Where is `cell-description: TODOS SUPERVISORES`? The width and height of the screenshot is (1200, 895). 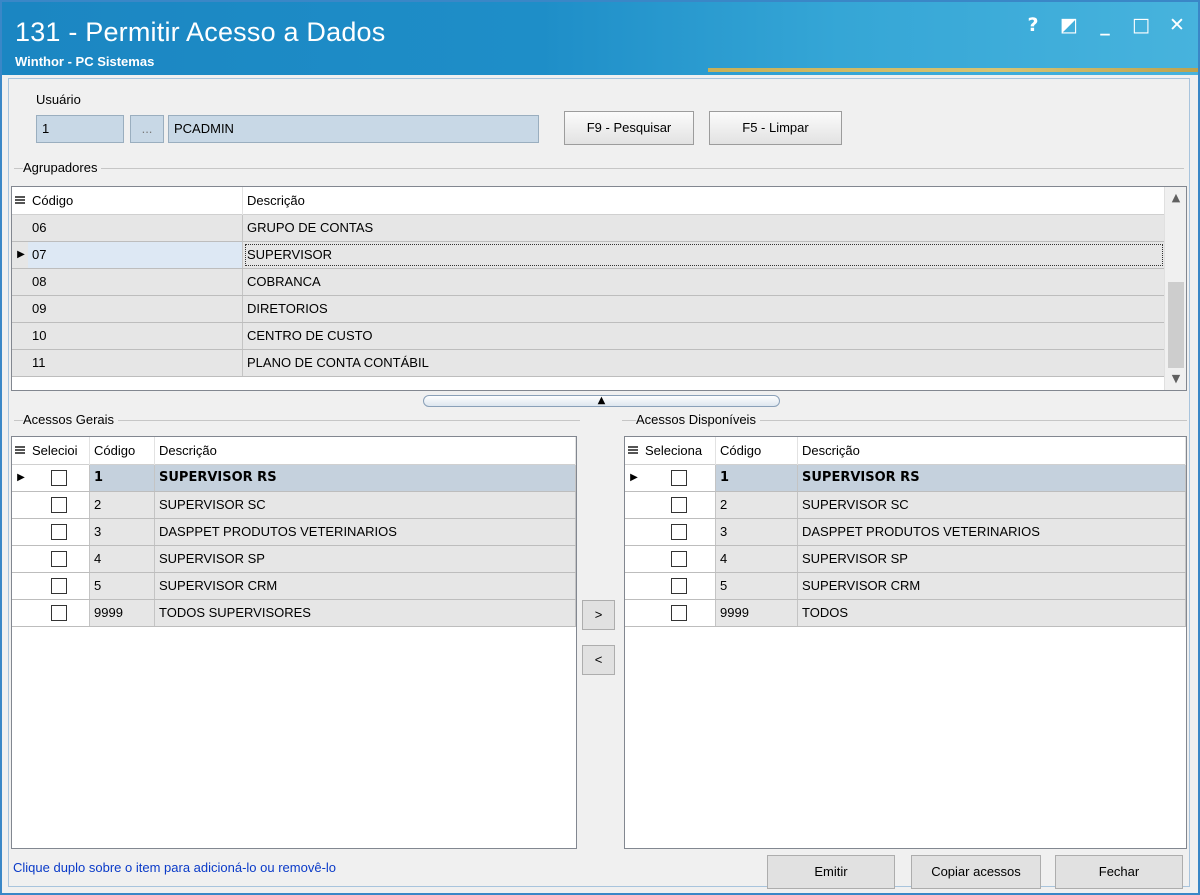
cell-description: TODOS SUPERVISORES is located at coordinates (365, 613).